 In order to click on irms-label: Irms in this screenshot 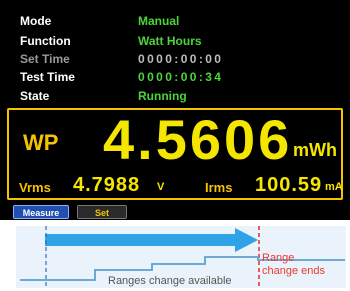, I will do `click(219, 187)`.